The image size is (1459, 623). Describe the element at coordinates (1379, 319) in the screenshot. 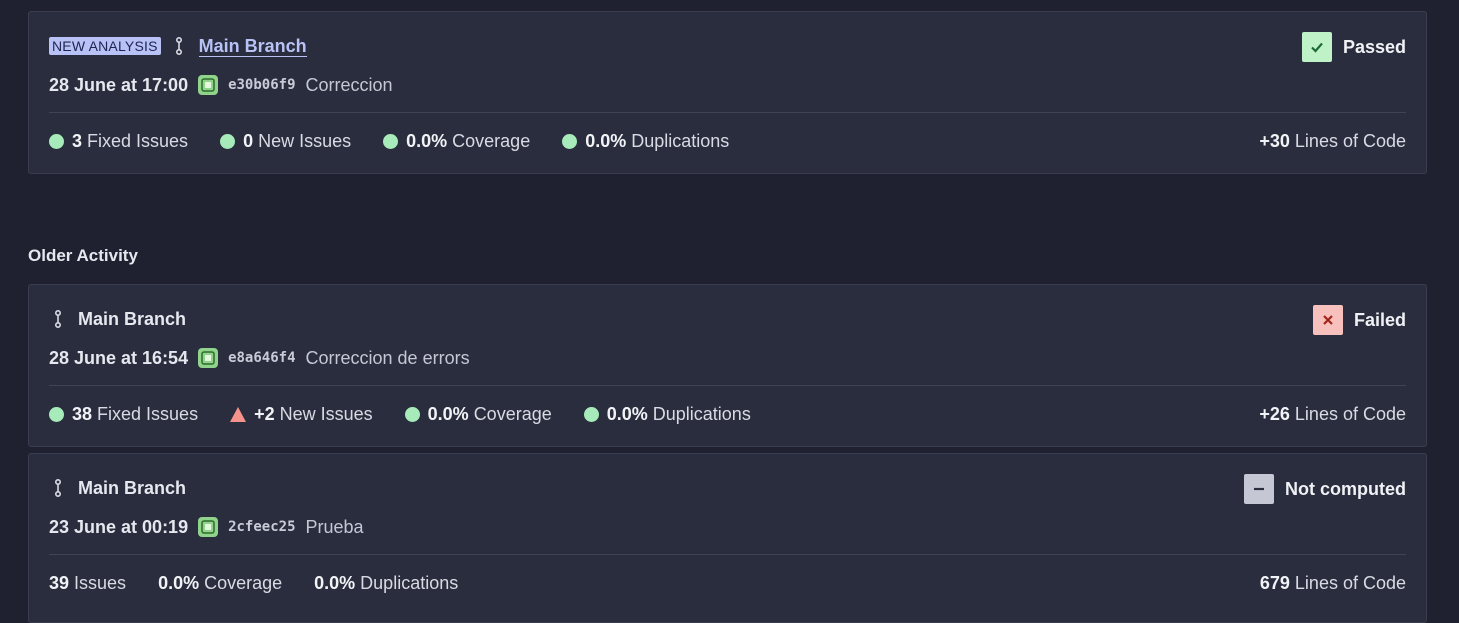

I see `status-label: Failed` at that location.